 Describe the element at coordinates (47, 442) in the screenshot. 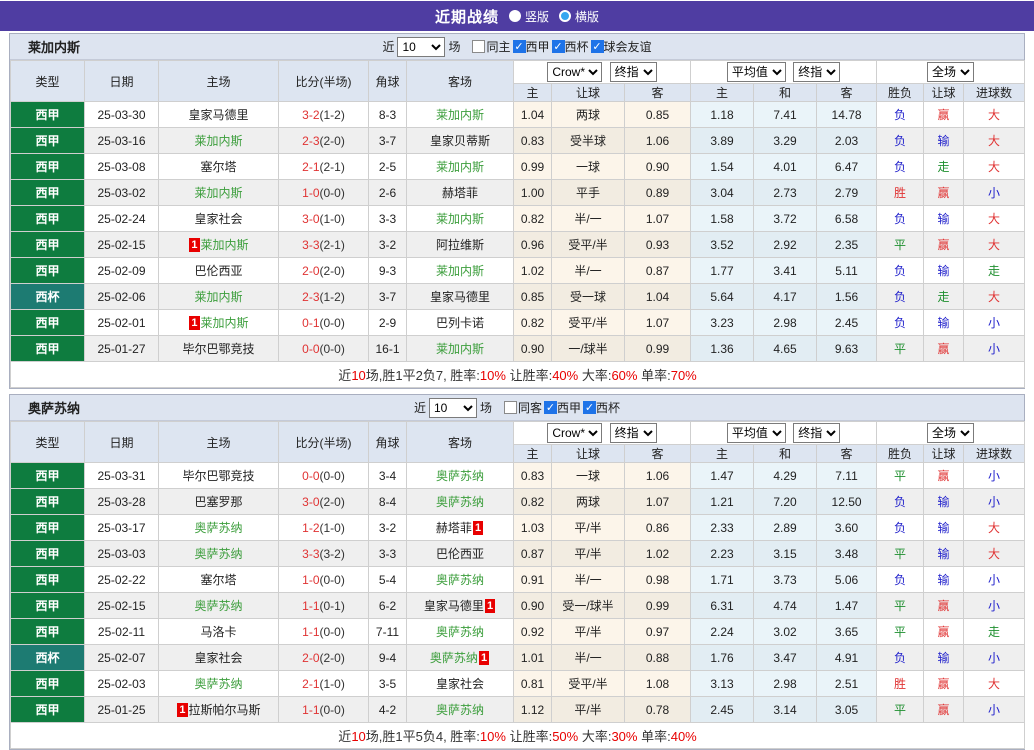

I see `column-header-type: 类型` at that location.